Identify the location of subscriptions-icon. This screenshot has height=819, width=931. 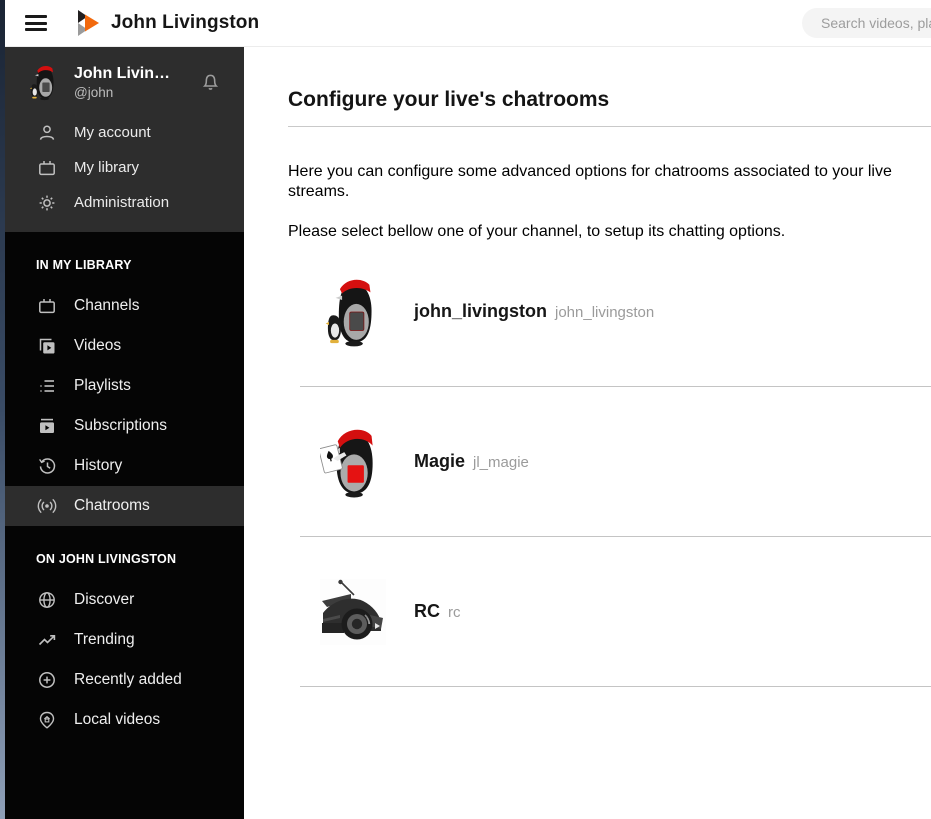
(47, 425).